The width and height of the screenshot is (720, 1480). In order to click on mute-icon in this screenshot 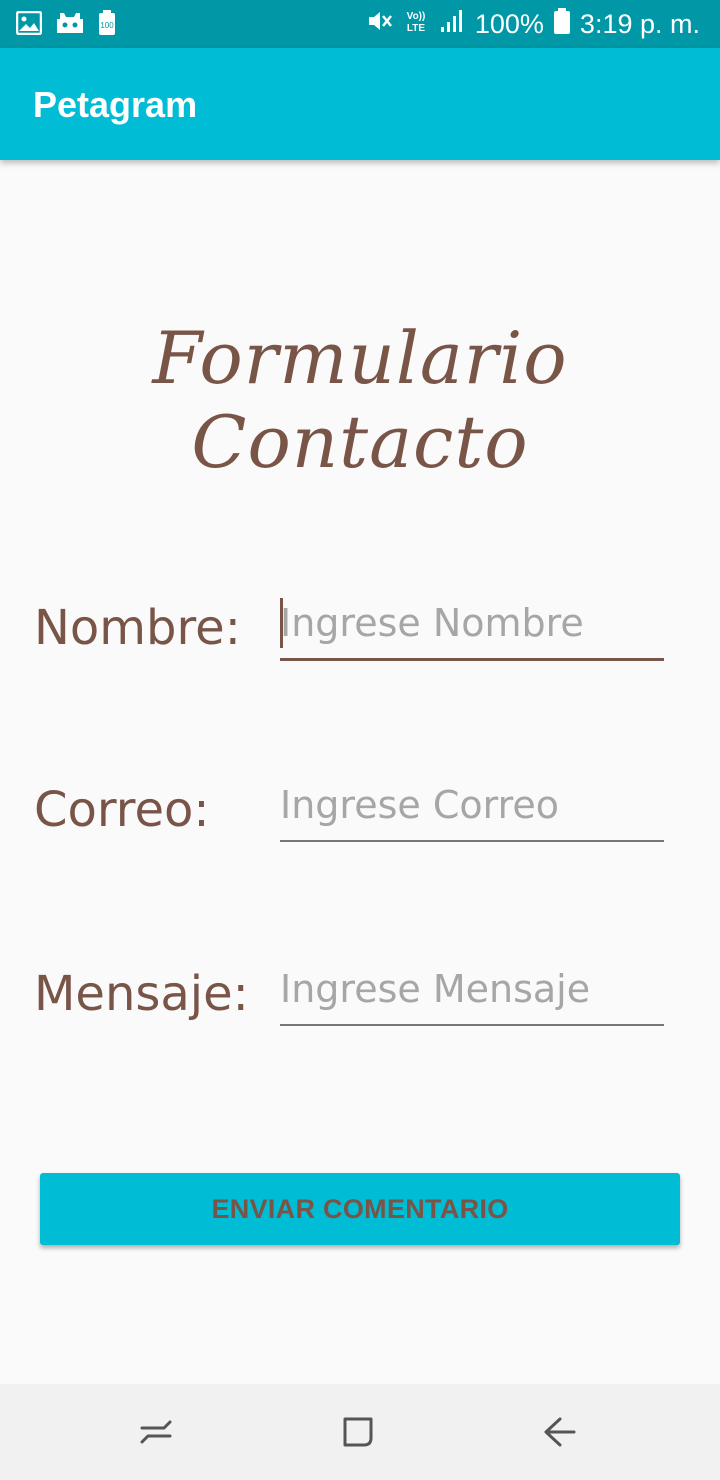, I will do `click(380, 24)`.